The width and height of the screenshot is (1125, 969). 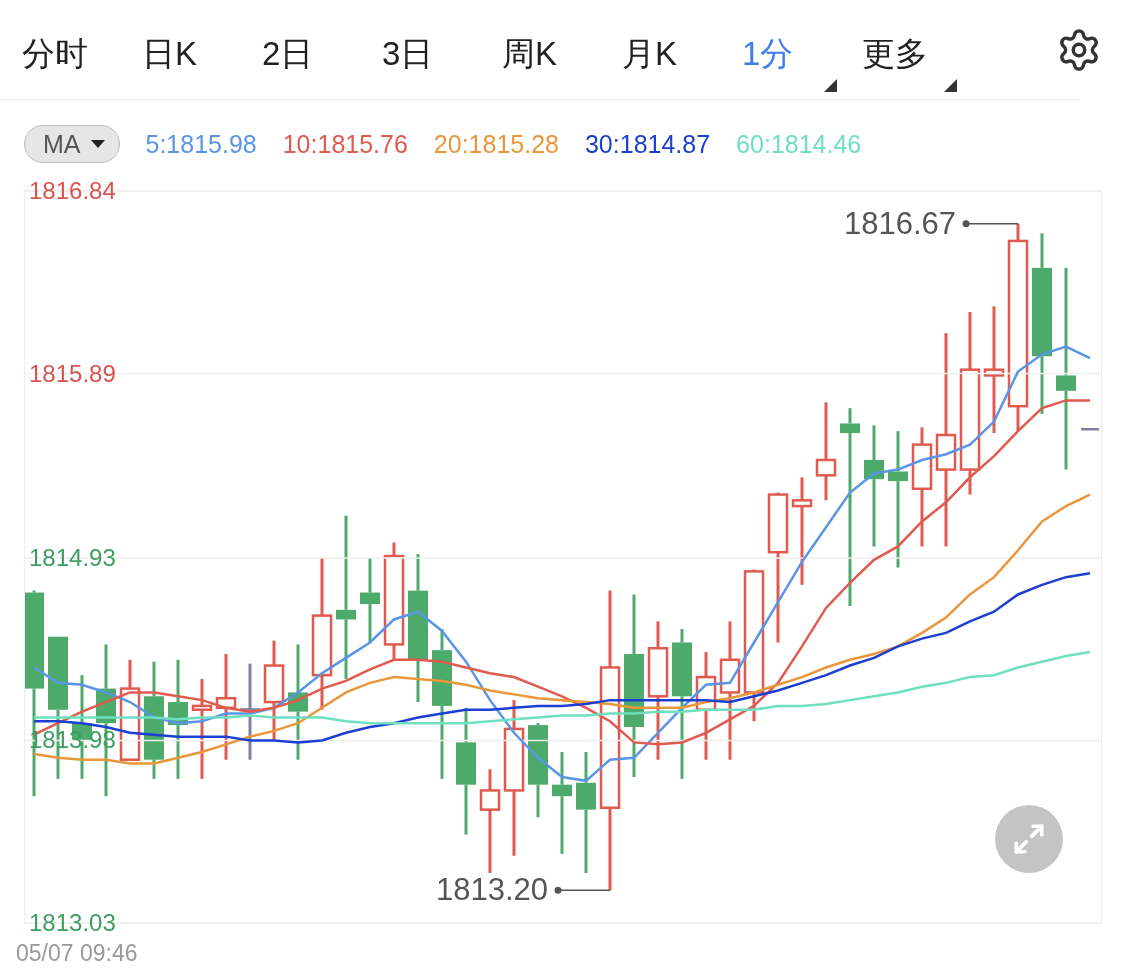 I want to click on price-label: 1816.67, so click(x=899, y=223).